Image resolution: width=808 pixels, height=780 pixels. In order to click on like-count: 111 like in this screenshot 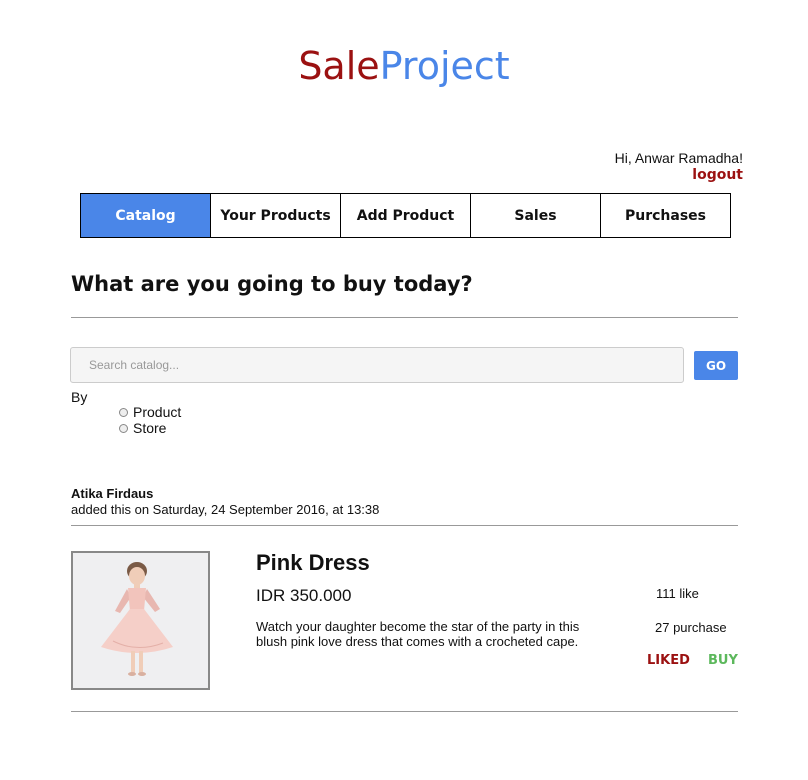, I will do `click(677, 593)`.